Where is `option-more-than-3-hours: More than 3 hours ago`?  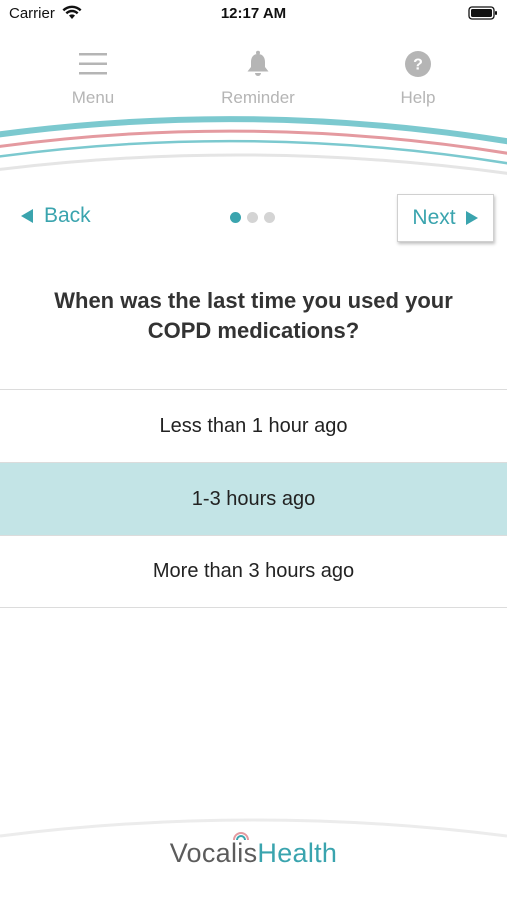
option-more-than-3-hours: More than 3 hours ago is located at coordinates (253, 571).